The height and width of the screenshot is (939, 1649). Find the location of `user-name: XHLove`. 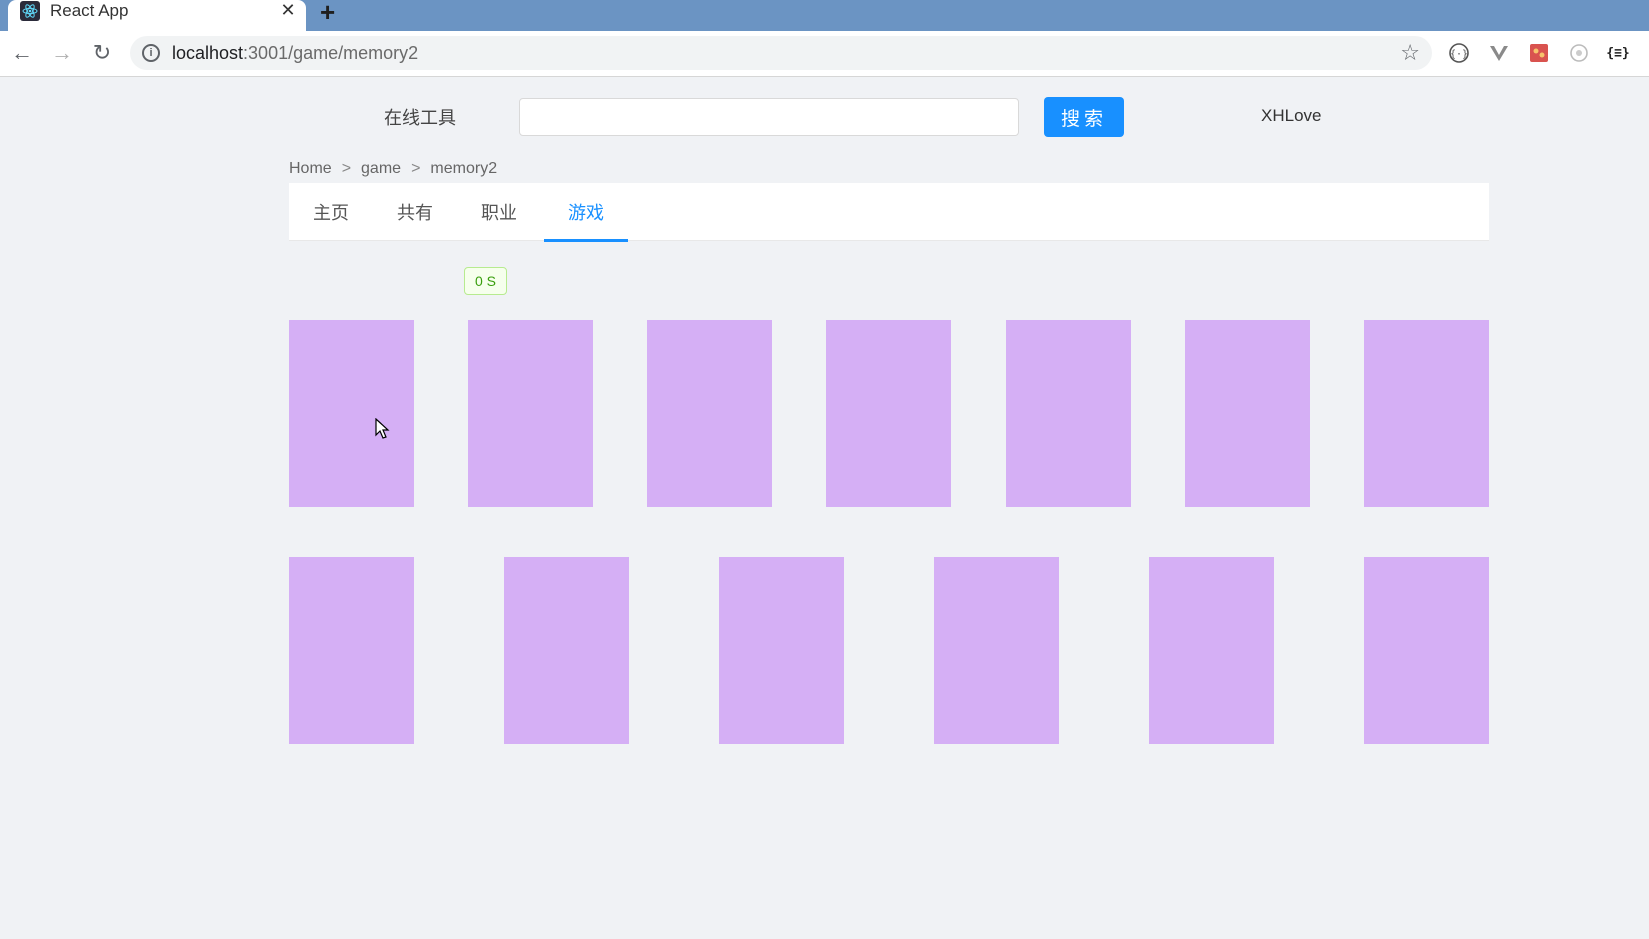

user-name: XHLove is located at coordinates (1291, 116).